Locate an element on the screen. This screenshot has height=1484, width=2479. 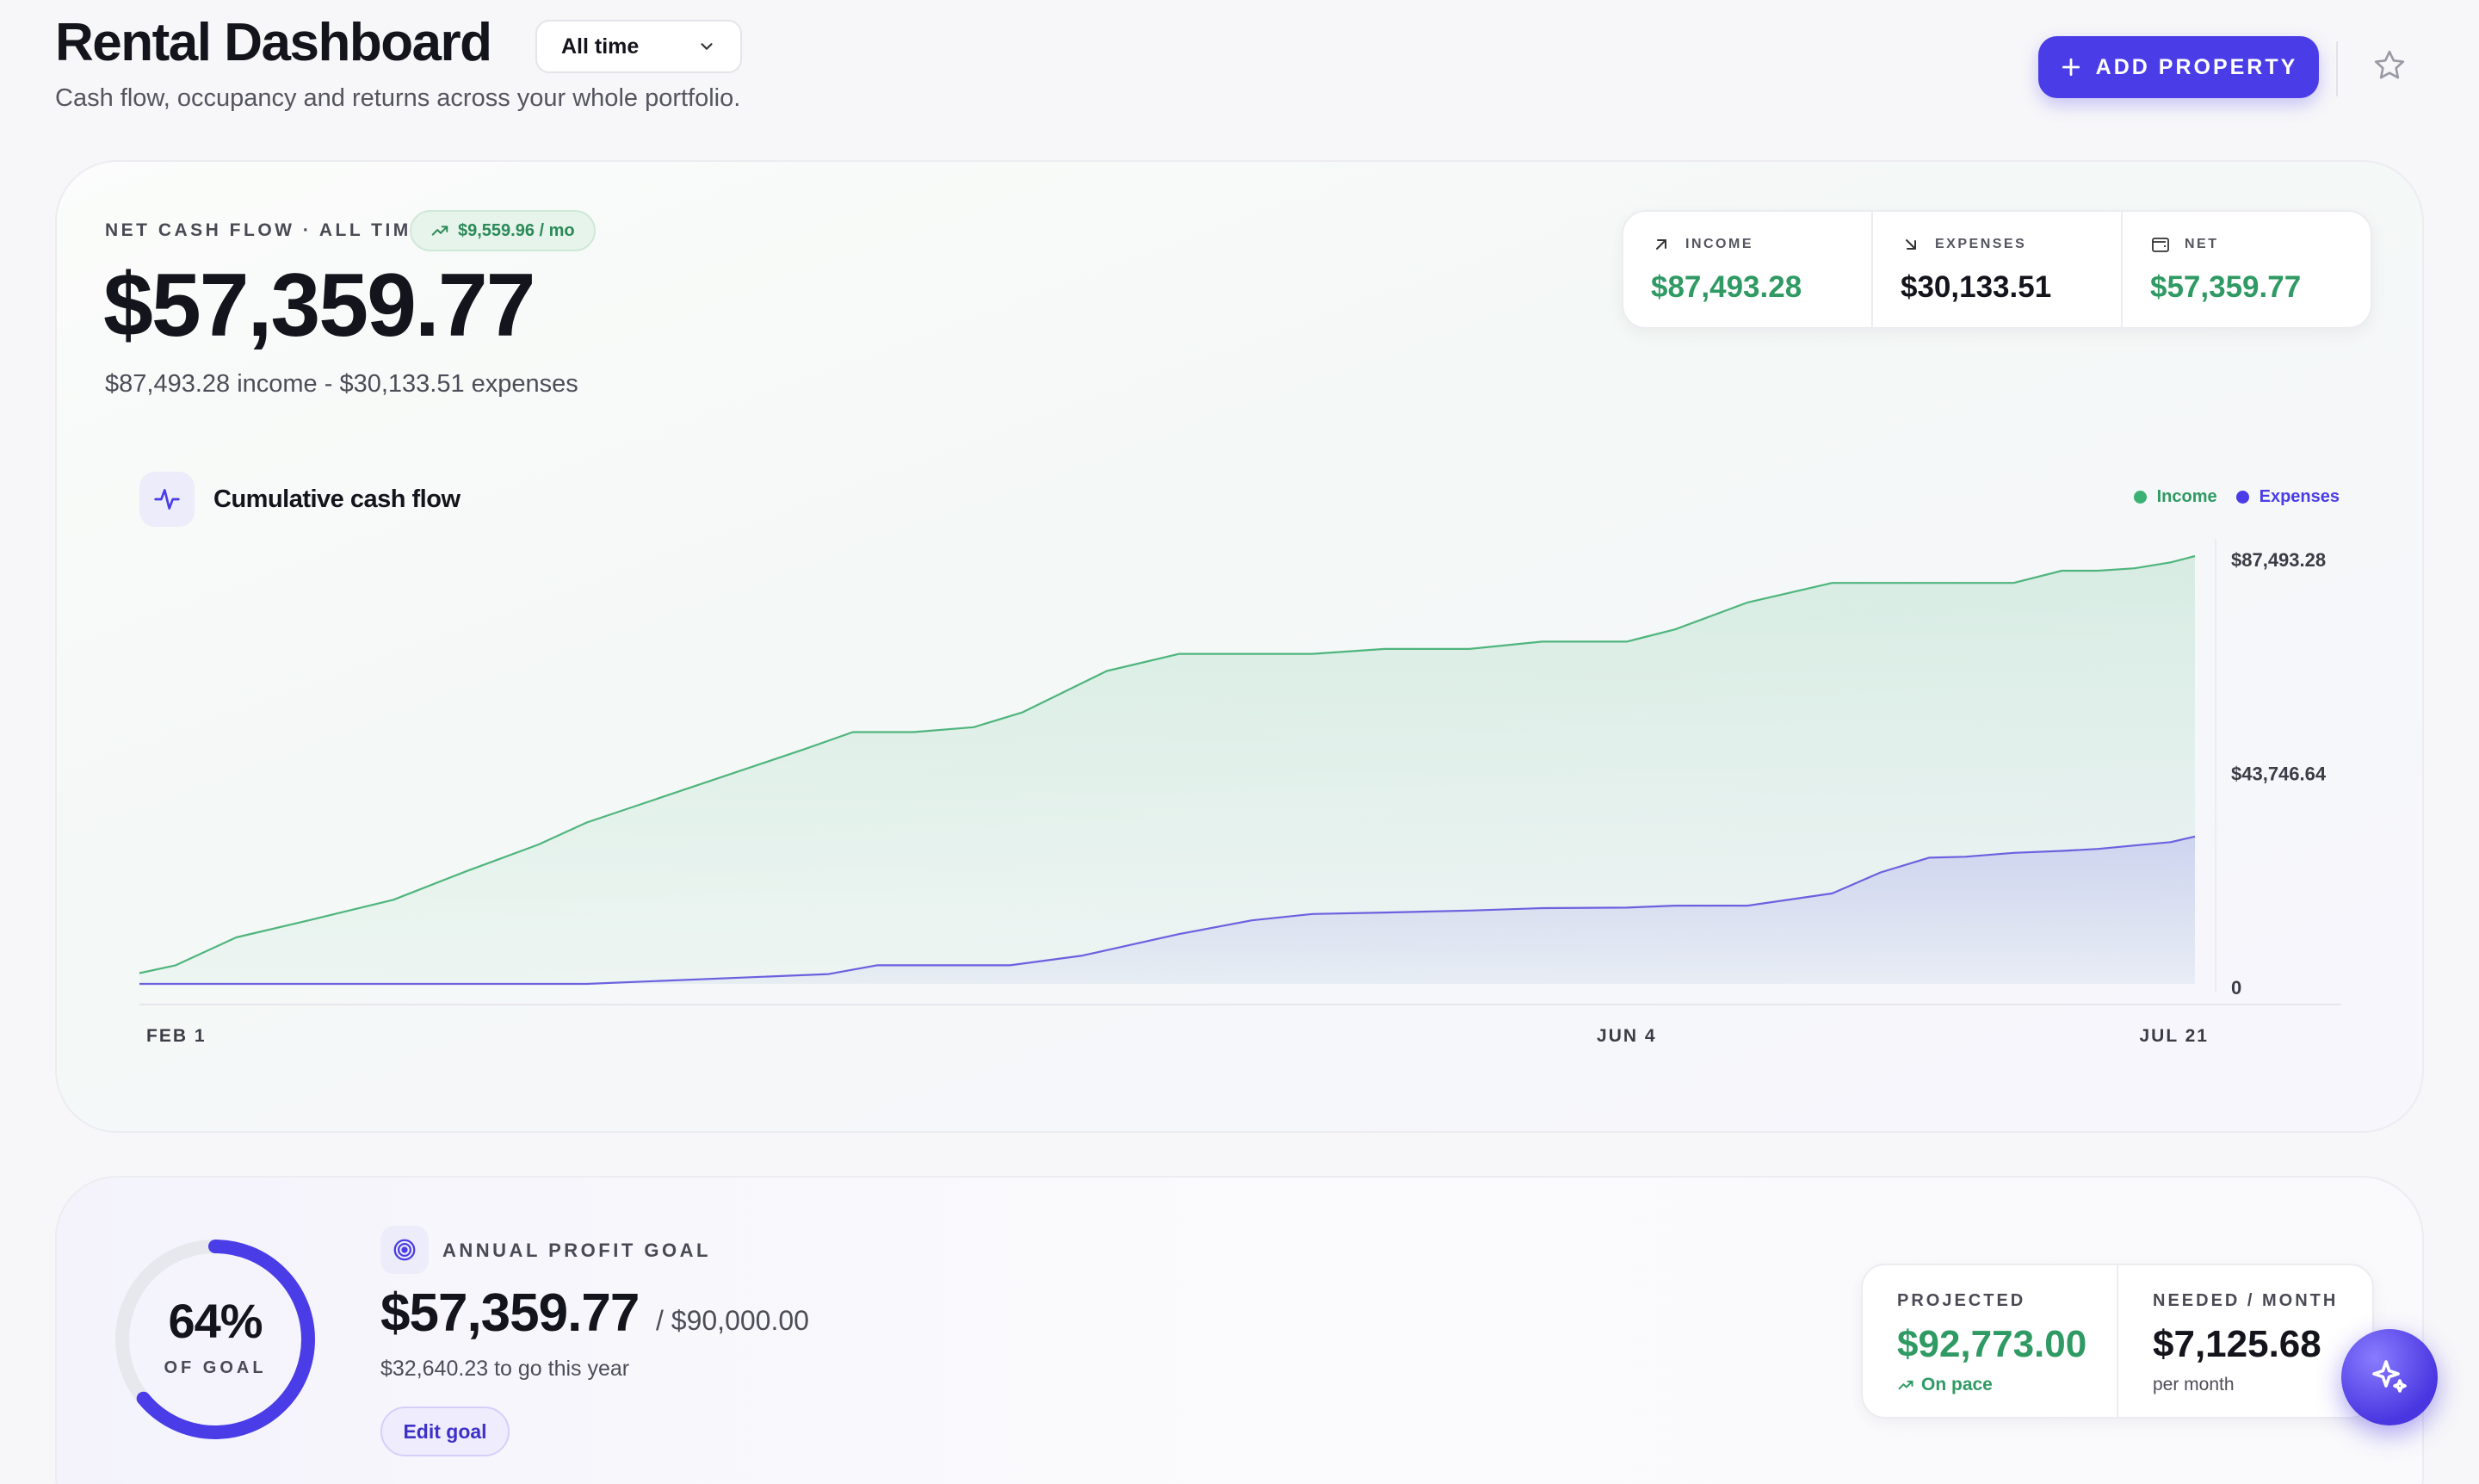
projected-status-label: On pace is located at coordinates (1957, 1384).